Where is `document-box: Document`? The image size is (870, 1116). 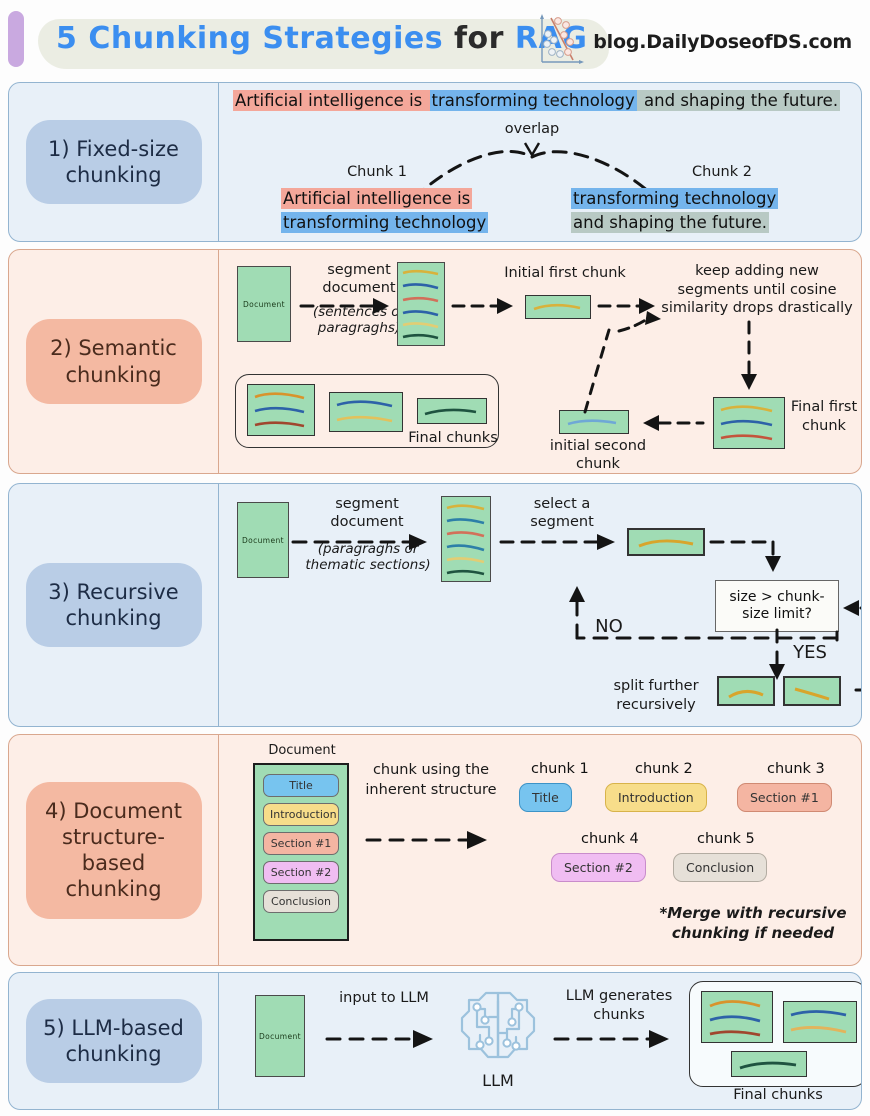 document-box: Document is located at coordinates (263, 540).